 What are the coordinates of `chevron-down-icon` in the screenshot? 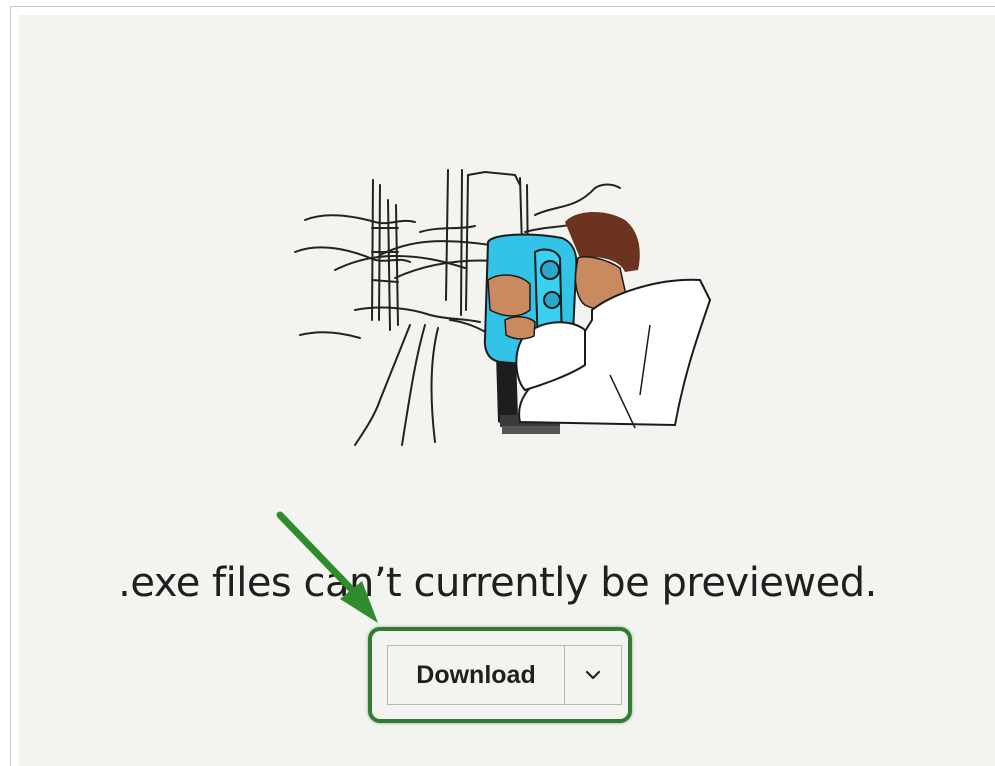 It's located at (593, 675).